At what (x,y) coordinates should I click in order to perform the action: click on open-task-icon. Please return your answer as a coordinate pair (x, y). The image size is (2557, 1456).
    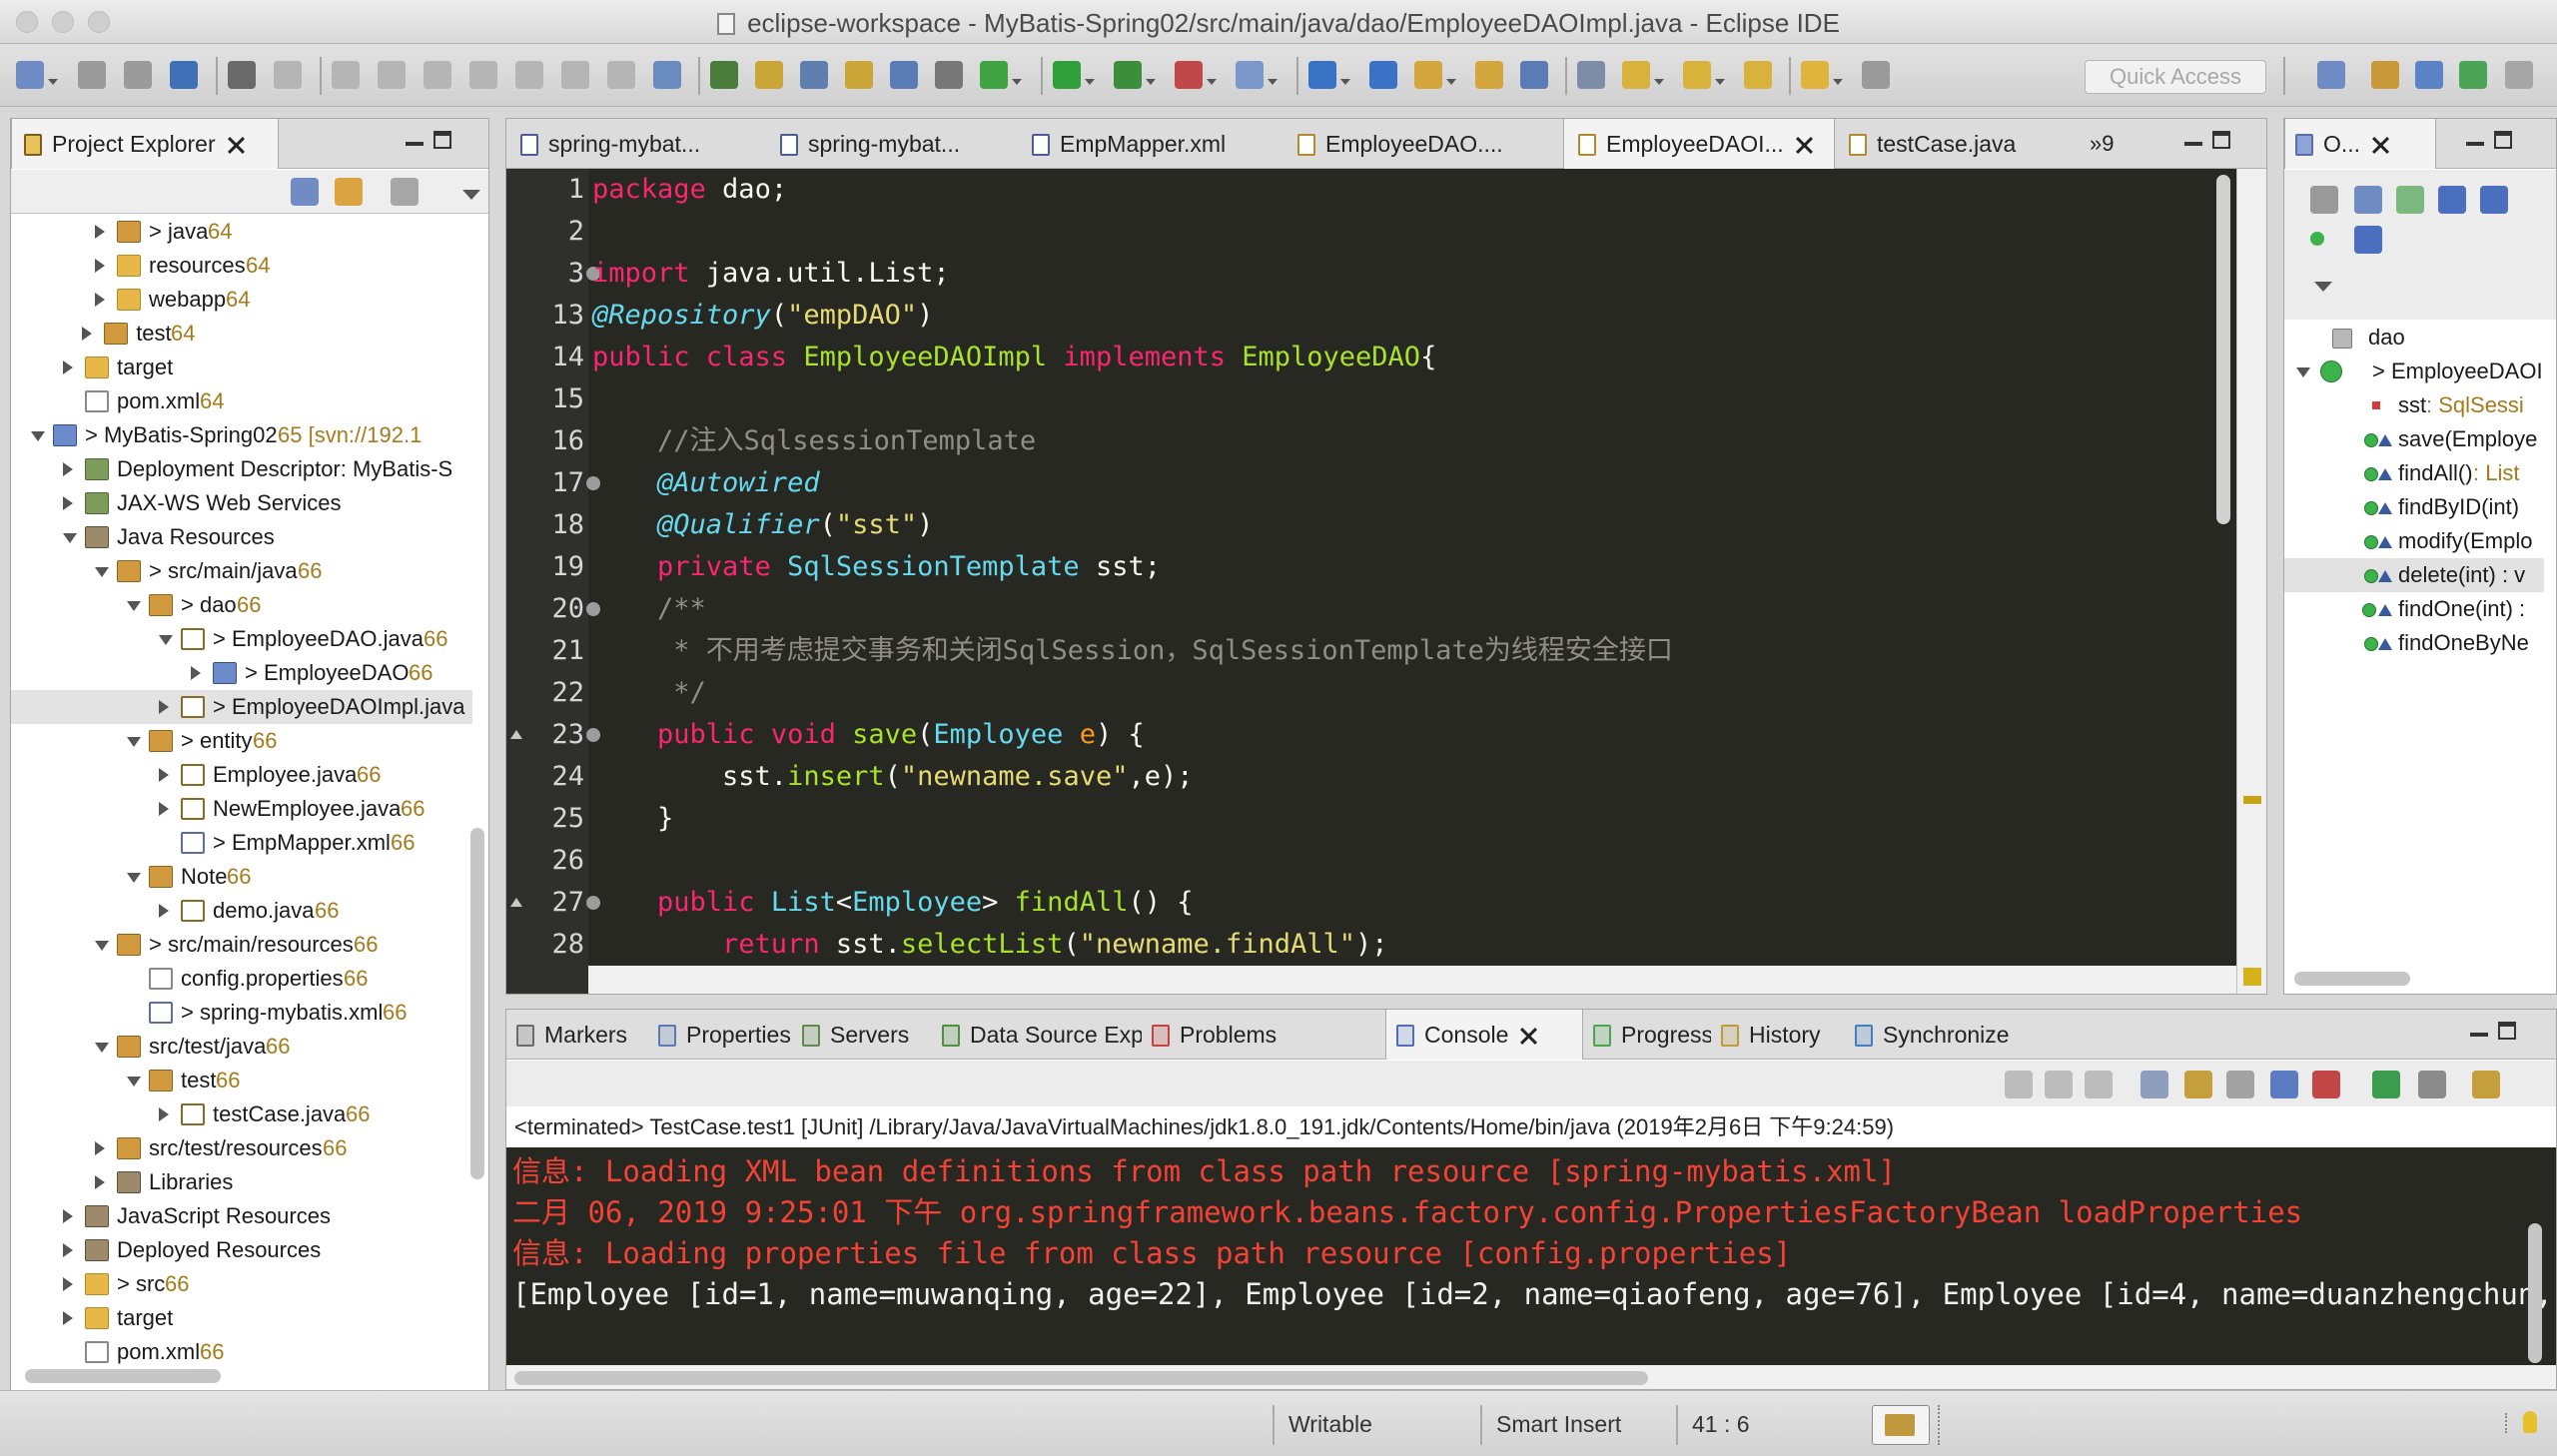
    Looking at the image, I should click on (859, 75).